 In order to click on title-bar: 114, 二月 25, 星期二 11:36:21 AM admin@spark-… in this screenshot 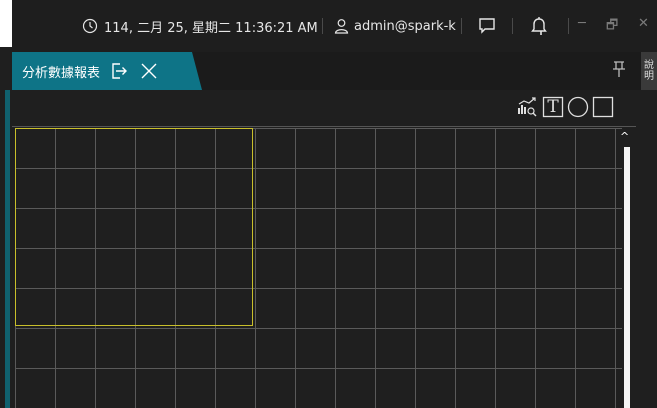, I will do `click(334, 26)`.